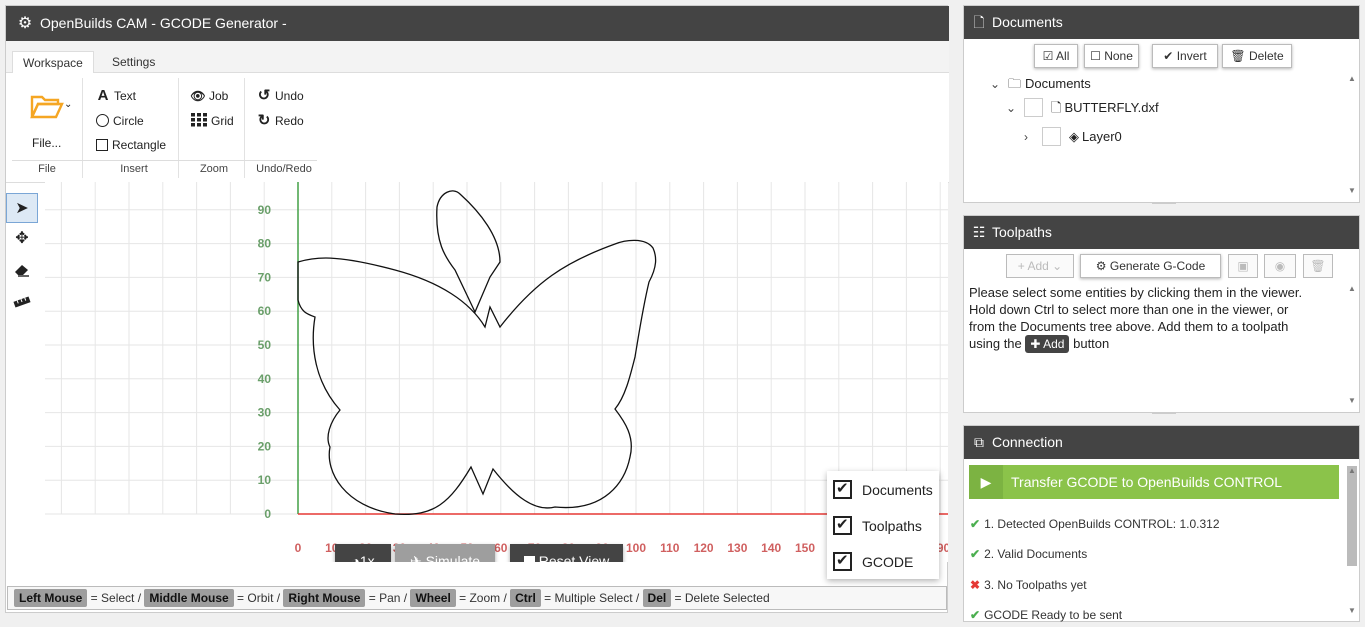 The width and height of the screenshot is (1365, 627). I want to click on layers-icon: ◈, so click(1074, 136).